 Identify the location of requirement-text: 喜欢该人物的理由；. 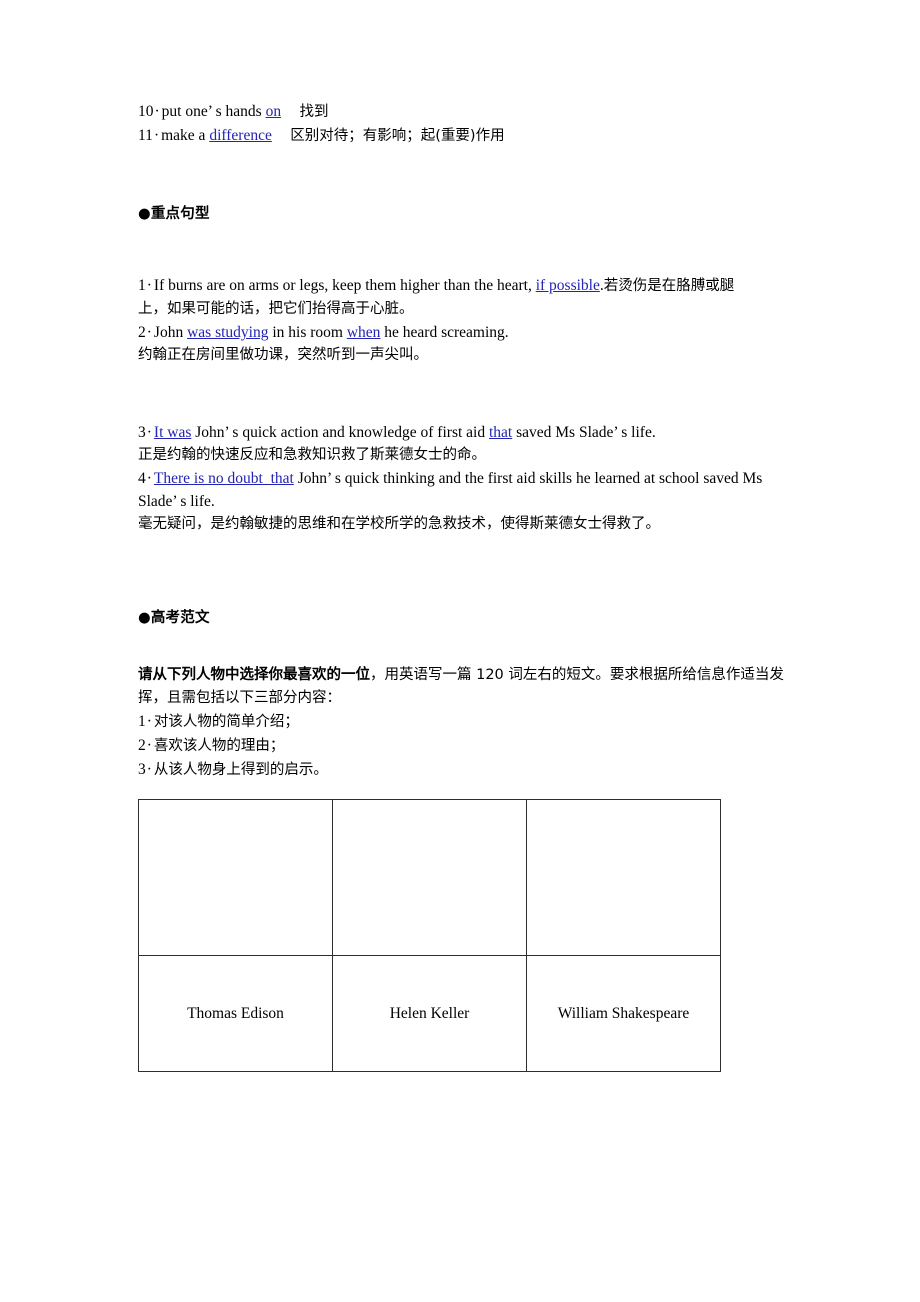
(219, 746).